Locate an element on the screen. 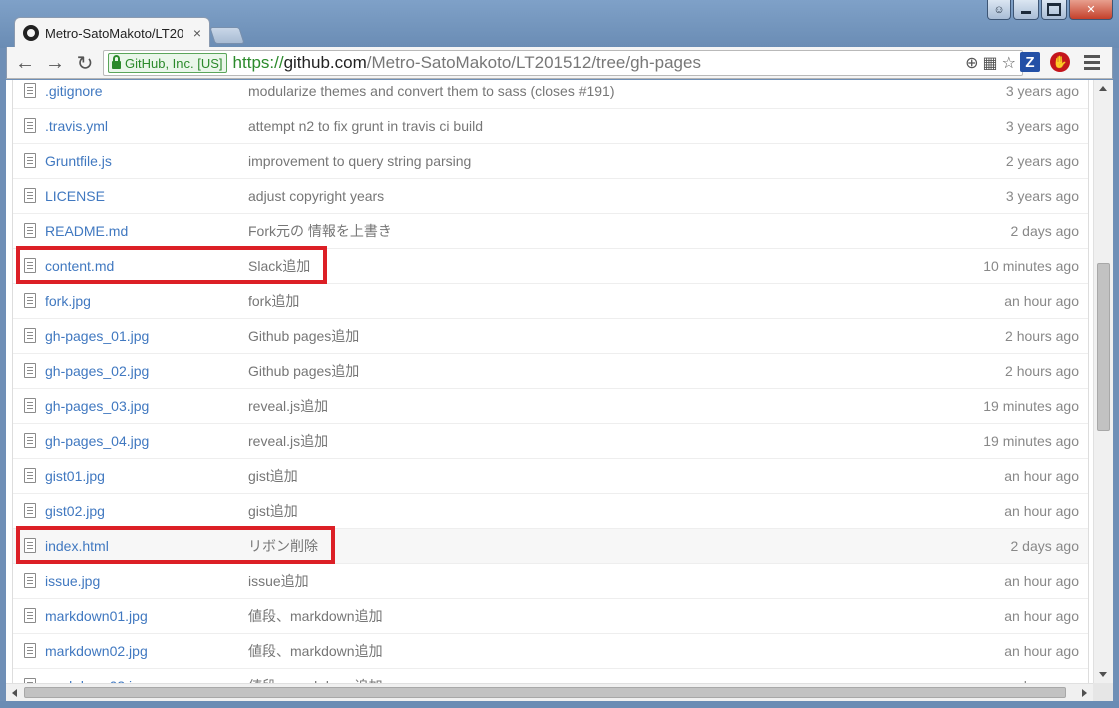  reload-icon: ↻ is located at coordinates (85, 63).